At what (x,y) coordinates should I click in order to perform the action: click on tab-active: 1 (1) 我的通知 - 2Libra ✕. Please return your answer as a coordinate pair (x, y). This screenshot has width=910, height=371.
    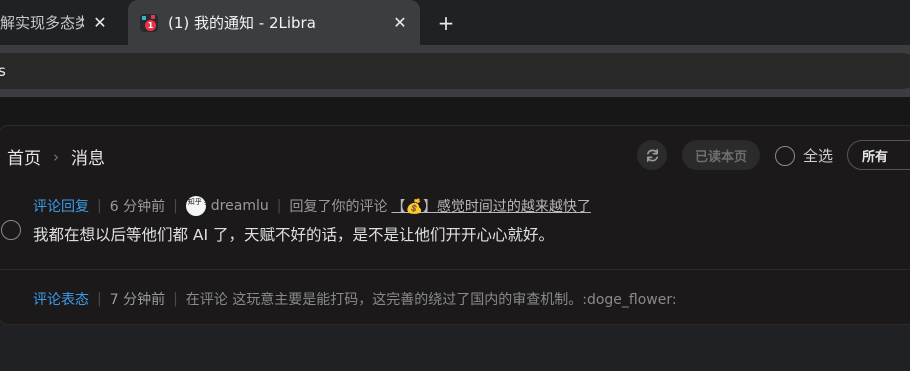
    Looking at the image, I should click on (274, 22).